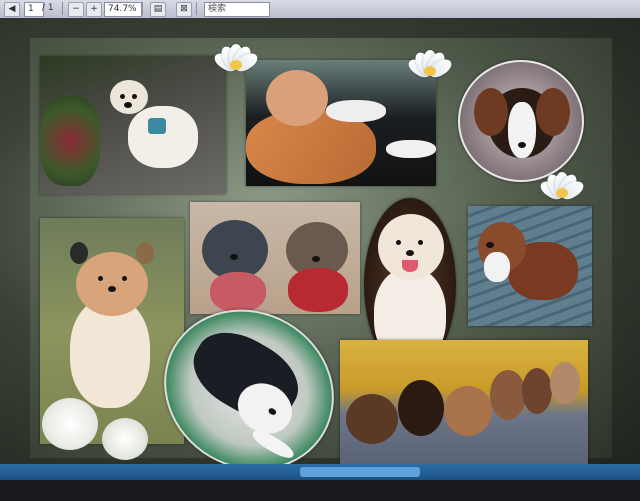 The image size is (640, 501). I want to click on fit-page-icon: ▤, so click(158, 9).